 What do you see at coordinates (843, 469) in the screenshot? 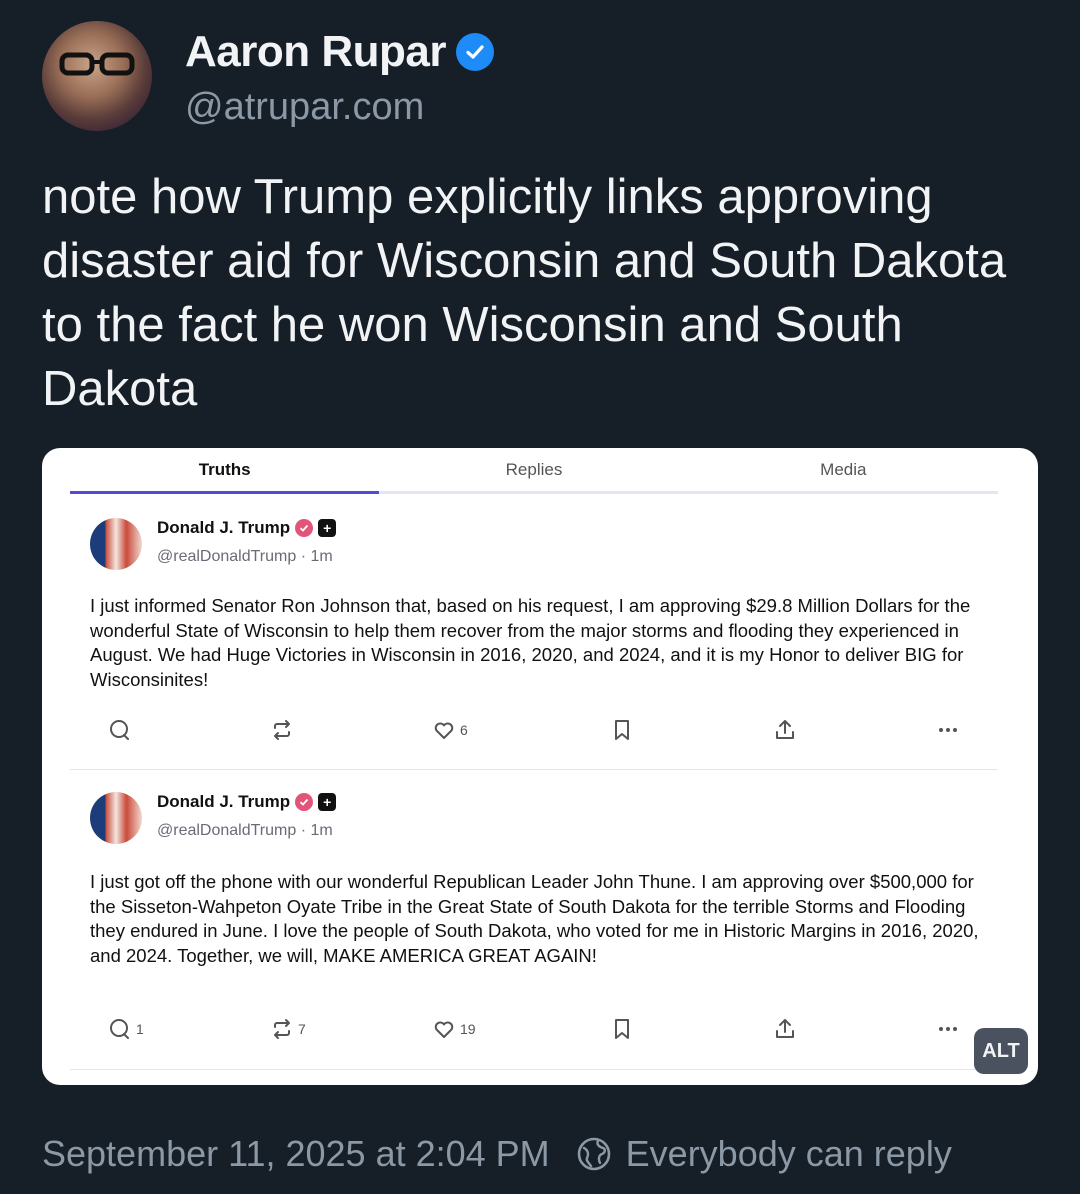
I see `tab-media: Media` at bounding box center [843, 469].